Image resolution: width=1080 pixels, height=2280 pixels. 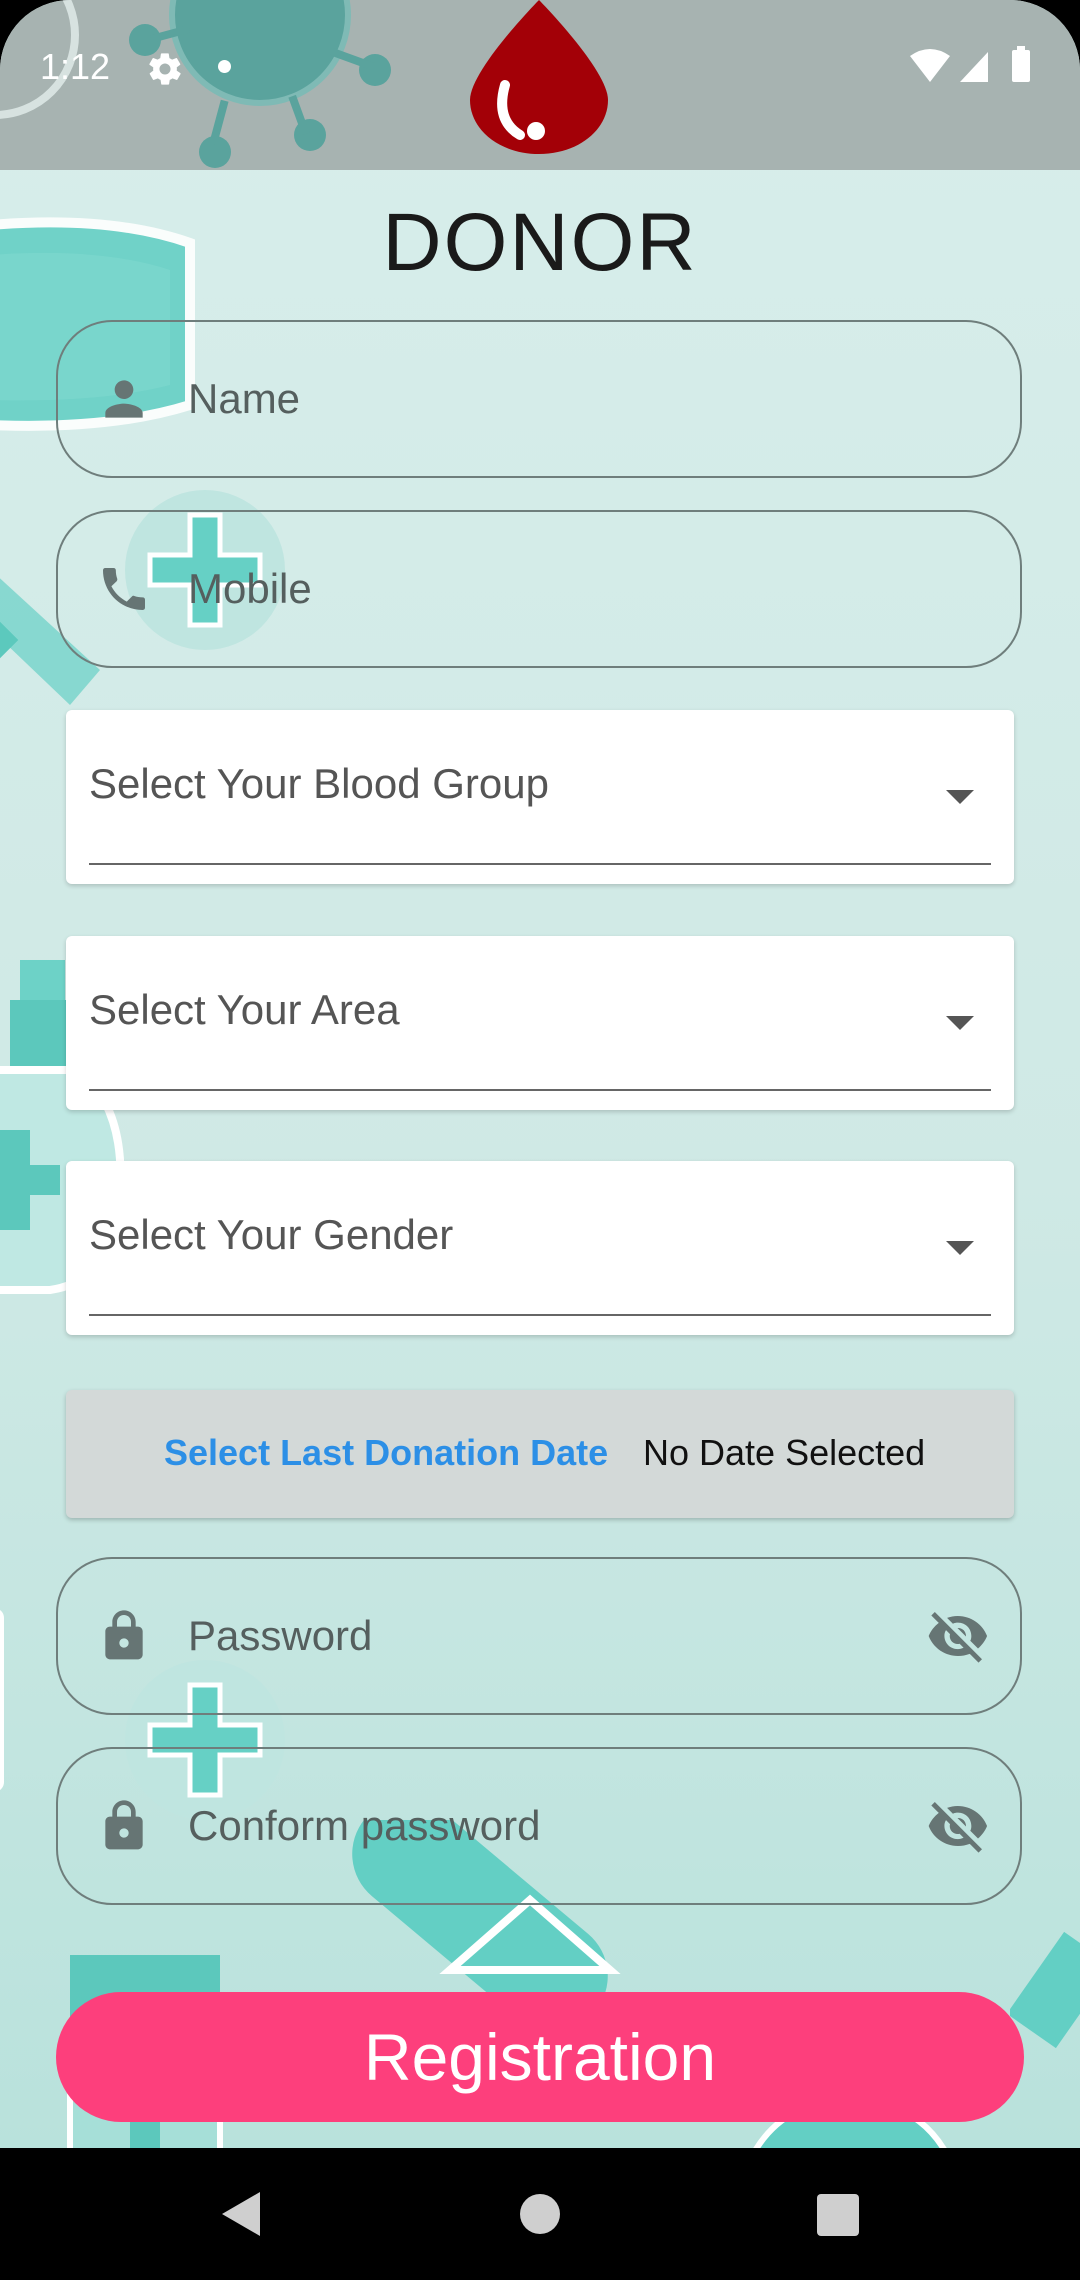 I want to click on back-icon, so click(x=242, y=2214).